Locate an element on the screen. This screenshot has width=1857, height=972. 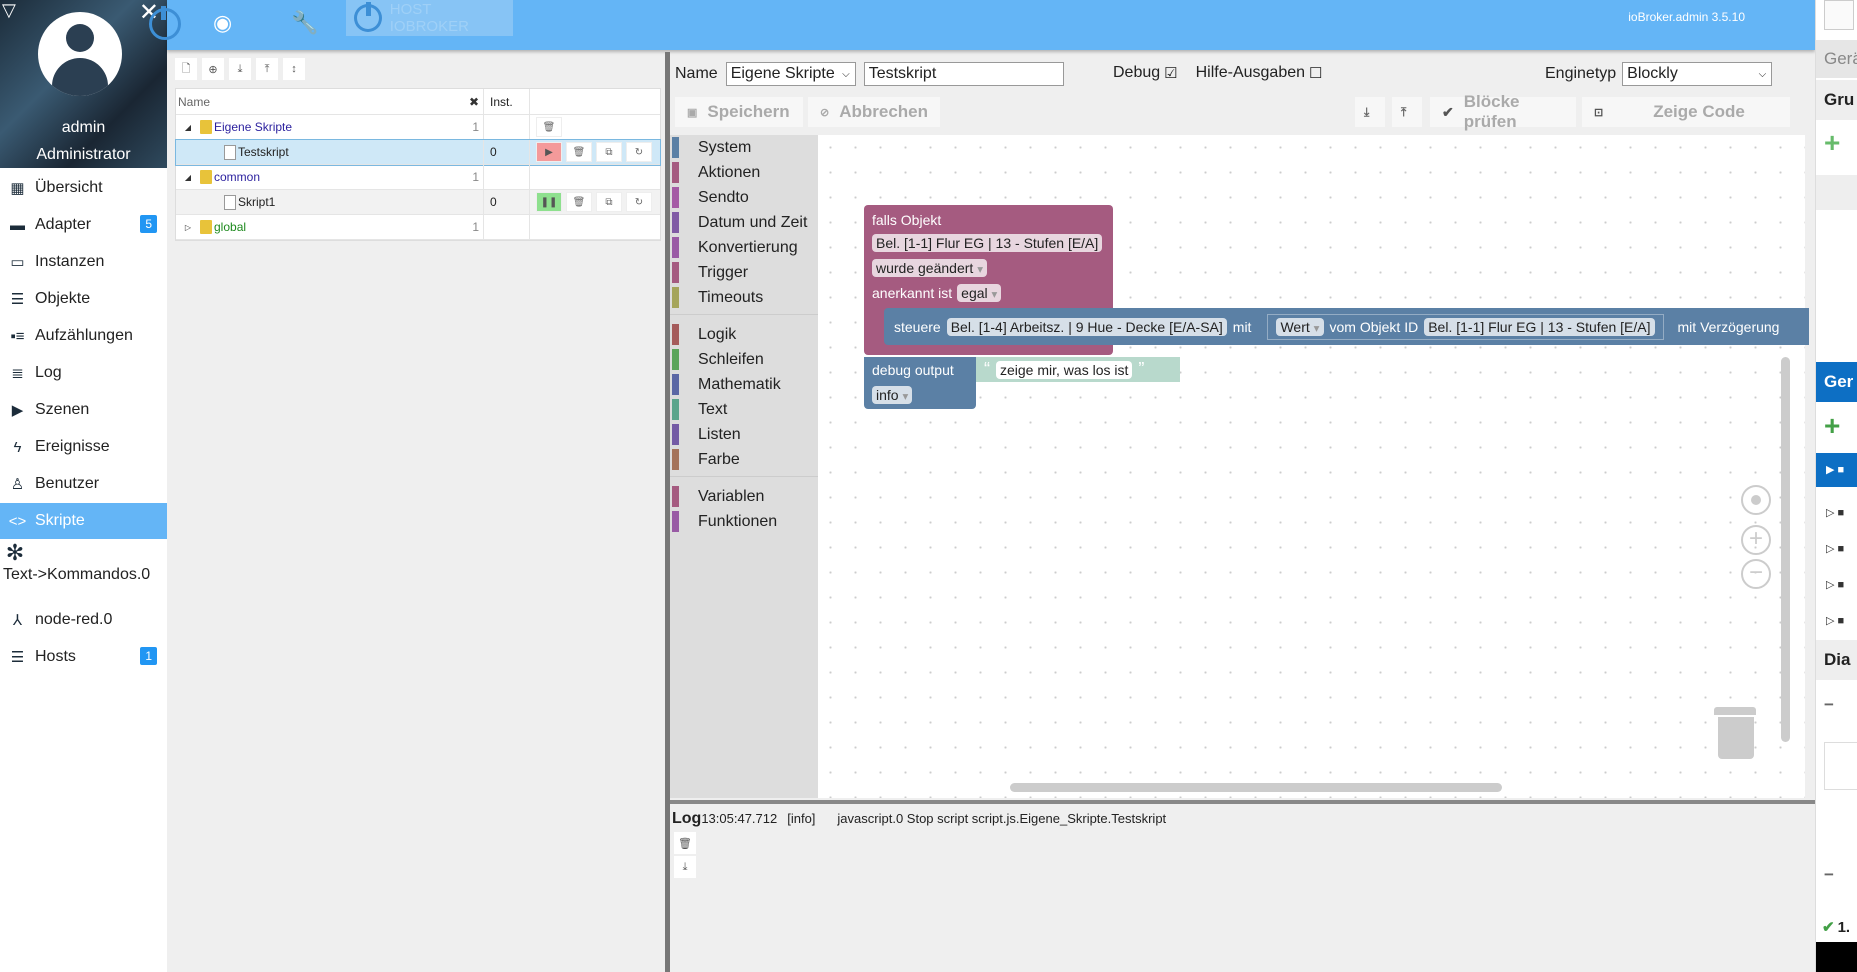
sidebar-item-instanzen: ▭ Instanzen is located at coordinates (83, 262).